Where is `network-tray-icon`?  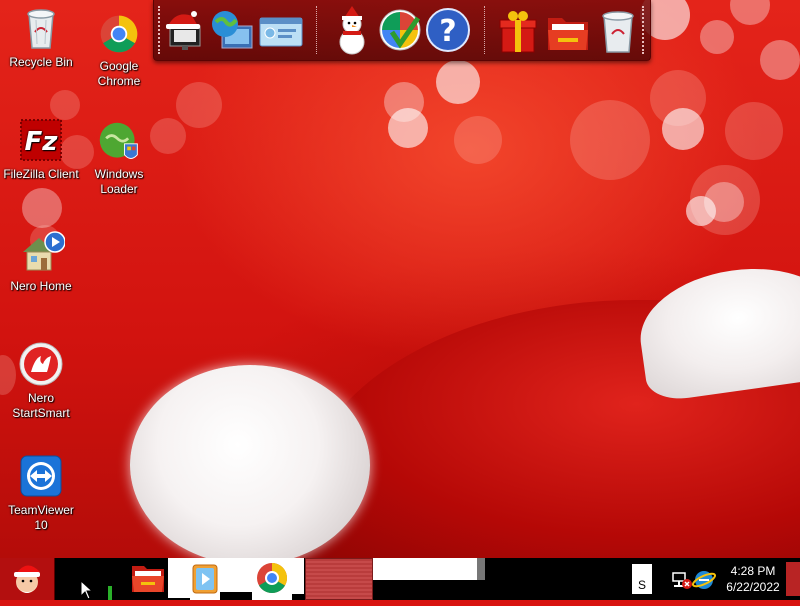
network-tray-icon is located at coordinates (682, 580).